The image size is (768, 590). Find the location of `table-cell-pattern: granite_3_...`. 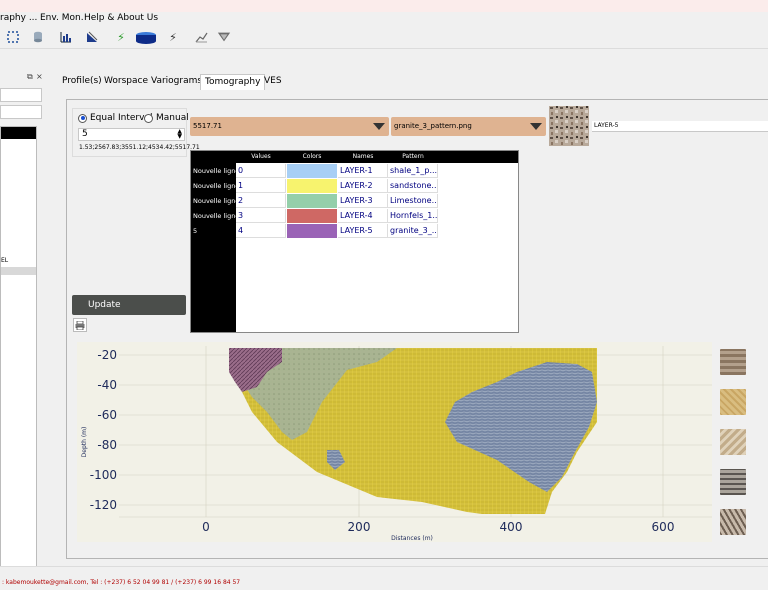

table-cell-pattern: granite_3_... is located at coordinates (413, 231).